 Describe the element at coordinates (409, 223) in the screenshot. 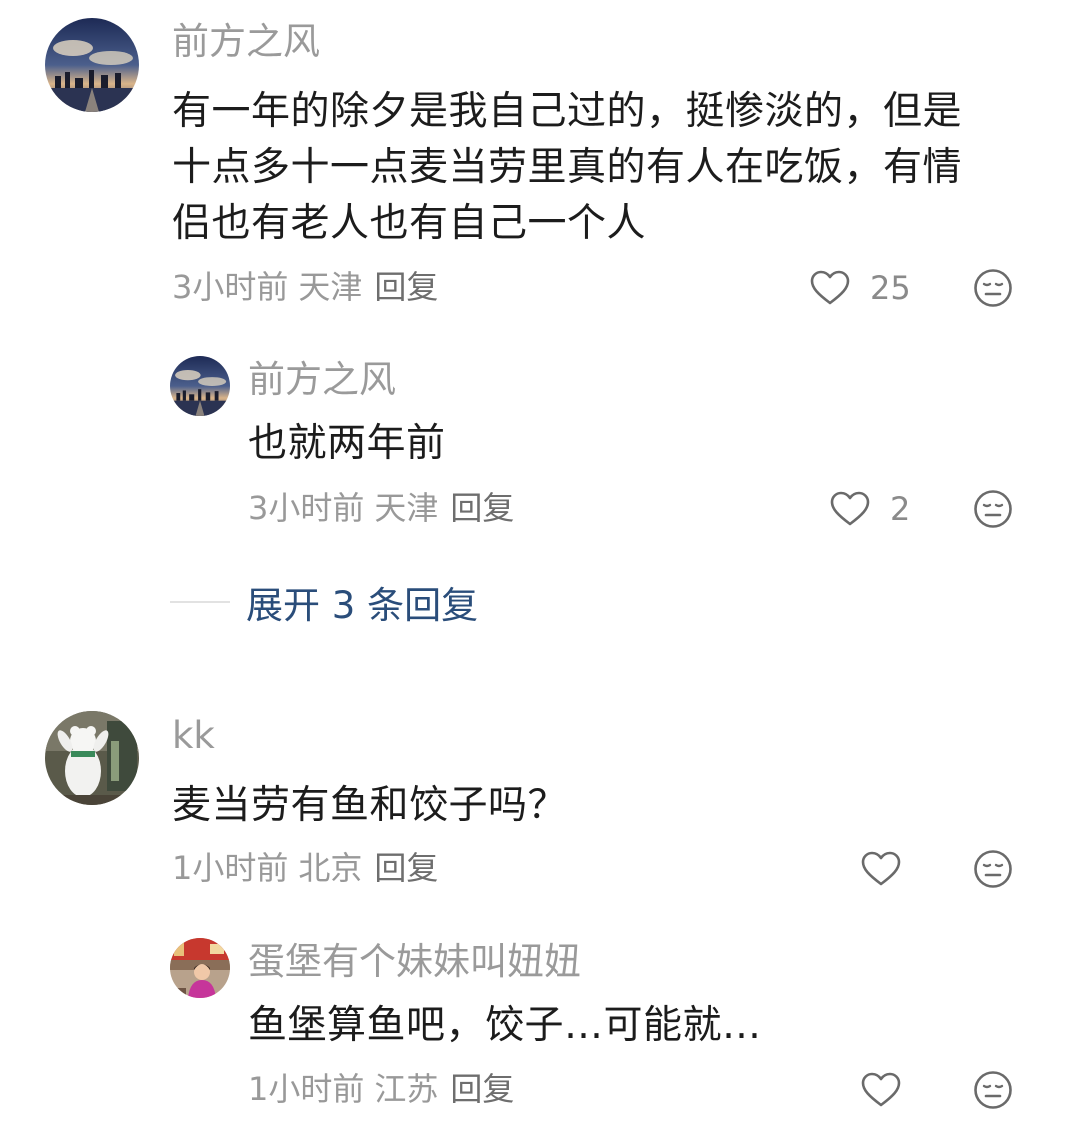

I see `comment-text-line: 侣也有老人也有自己一个人` at that location.